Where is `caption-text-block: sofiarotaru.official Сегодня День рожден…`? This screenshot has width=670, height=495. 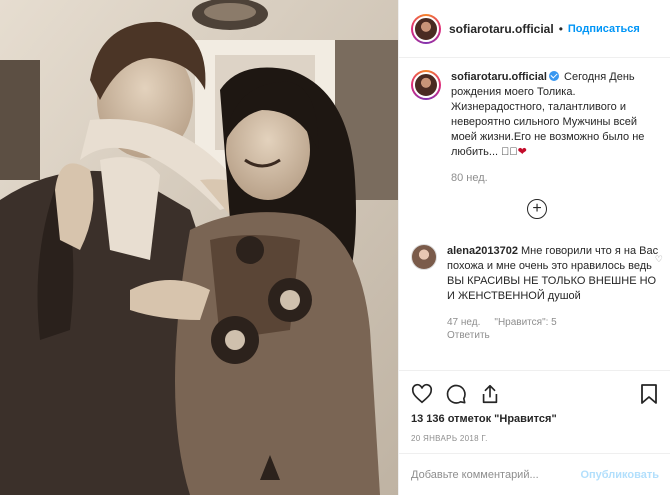 caption-text-block: sofiarotaru.official Сегодня День рожден… is located at coordinates (555, 115).